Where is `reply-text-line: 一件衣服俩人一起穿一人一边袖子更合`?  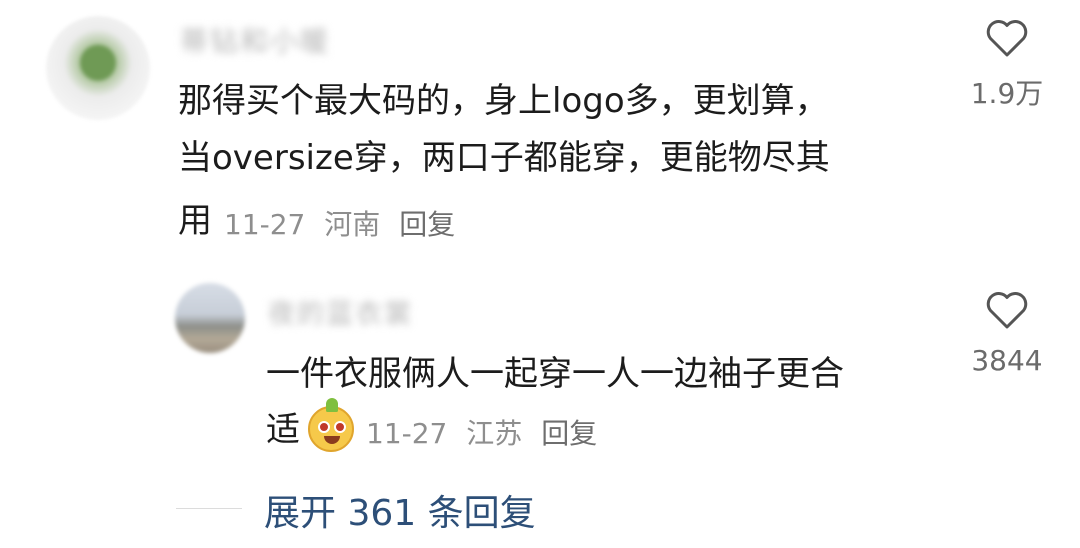
reply-text-line: 一件衣服俩人一起穿一人一边袖子更合 is located at coordinates (555, 374).